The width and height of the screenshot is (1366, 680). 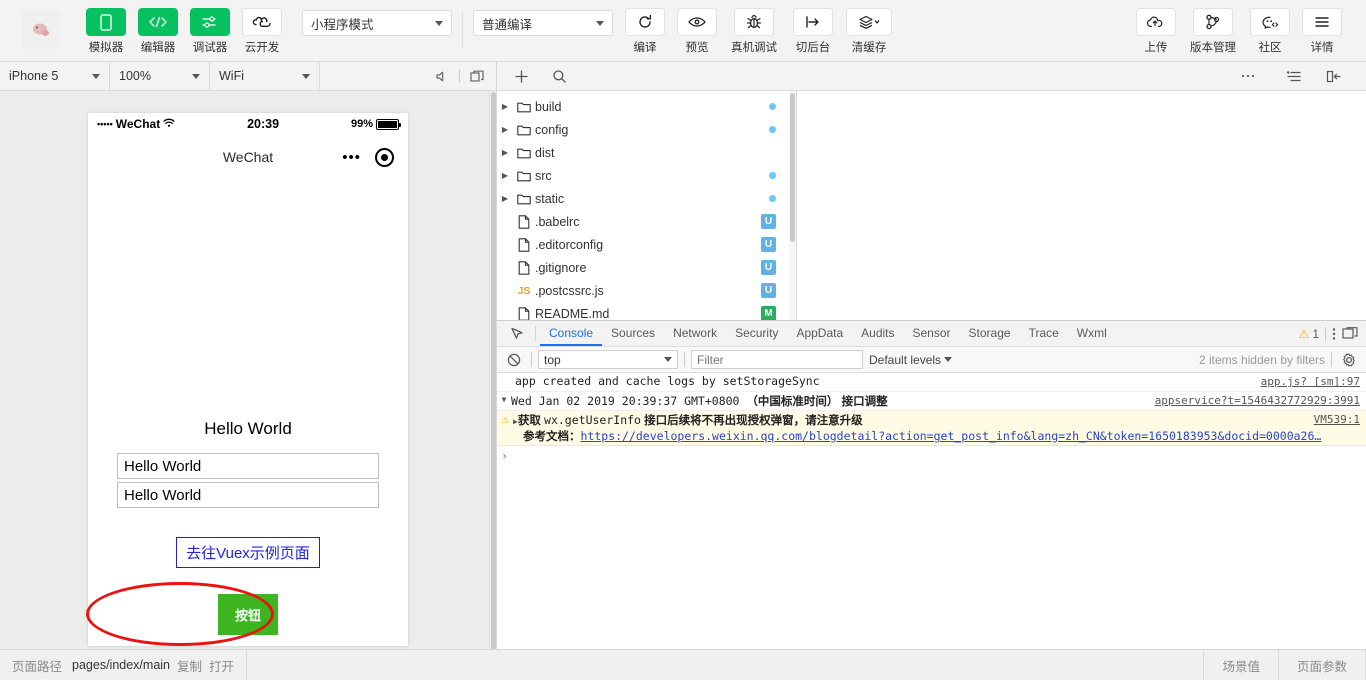 What do you see at coordinates (1331, 359) in the screenshot?
I see `filterbar-divider` at bounding box center [1331, 359].